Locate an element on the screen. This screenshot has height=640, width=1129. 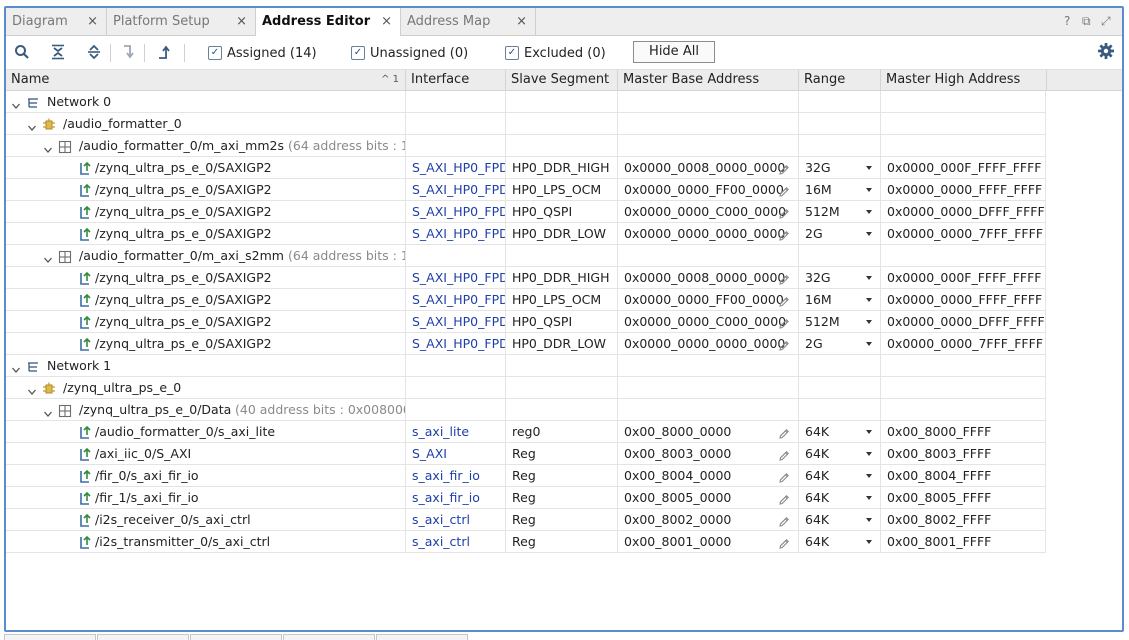
column-master-high-address: Master High Address is located at coordinates (964, 80).